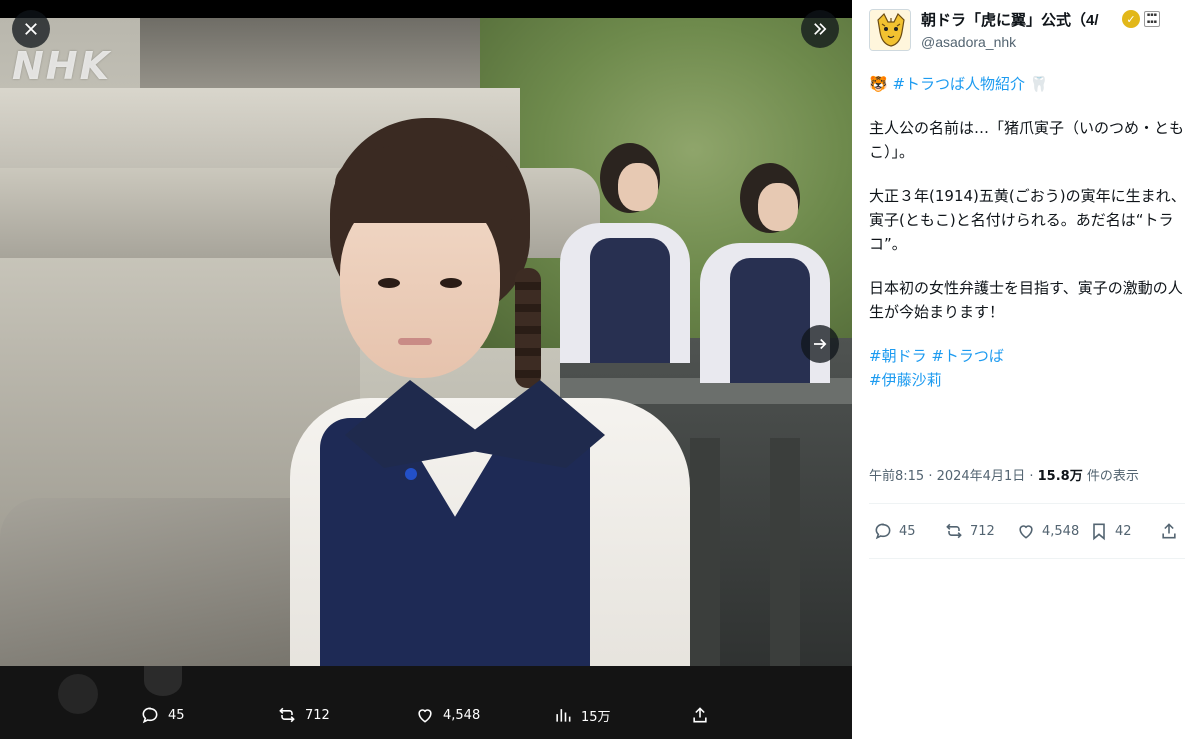  What do you see at coordinates (155, 582) in the screenshot?
I see `photo-stone-railing` at bounding box center [155, 582].